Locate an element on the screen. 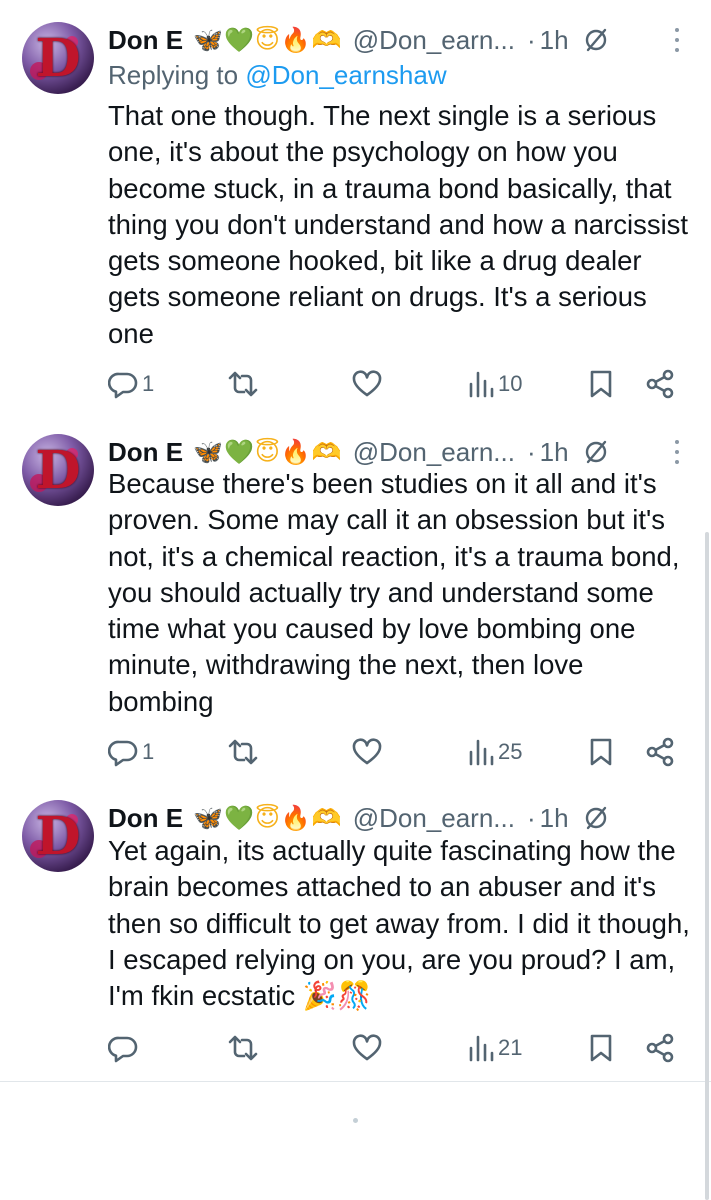 The image size is (711, 1200). replying-to: Replying to @Don_earnshaw is located at coordinates (277, 75).